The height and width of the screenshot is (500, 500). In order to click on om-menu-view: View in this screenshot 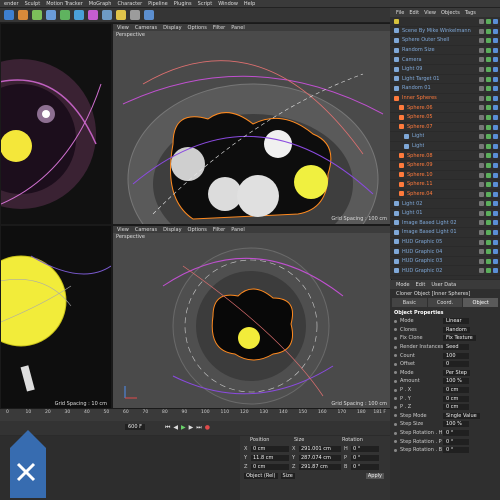, I will do `click(430, 13)`.